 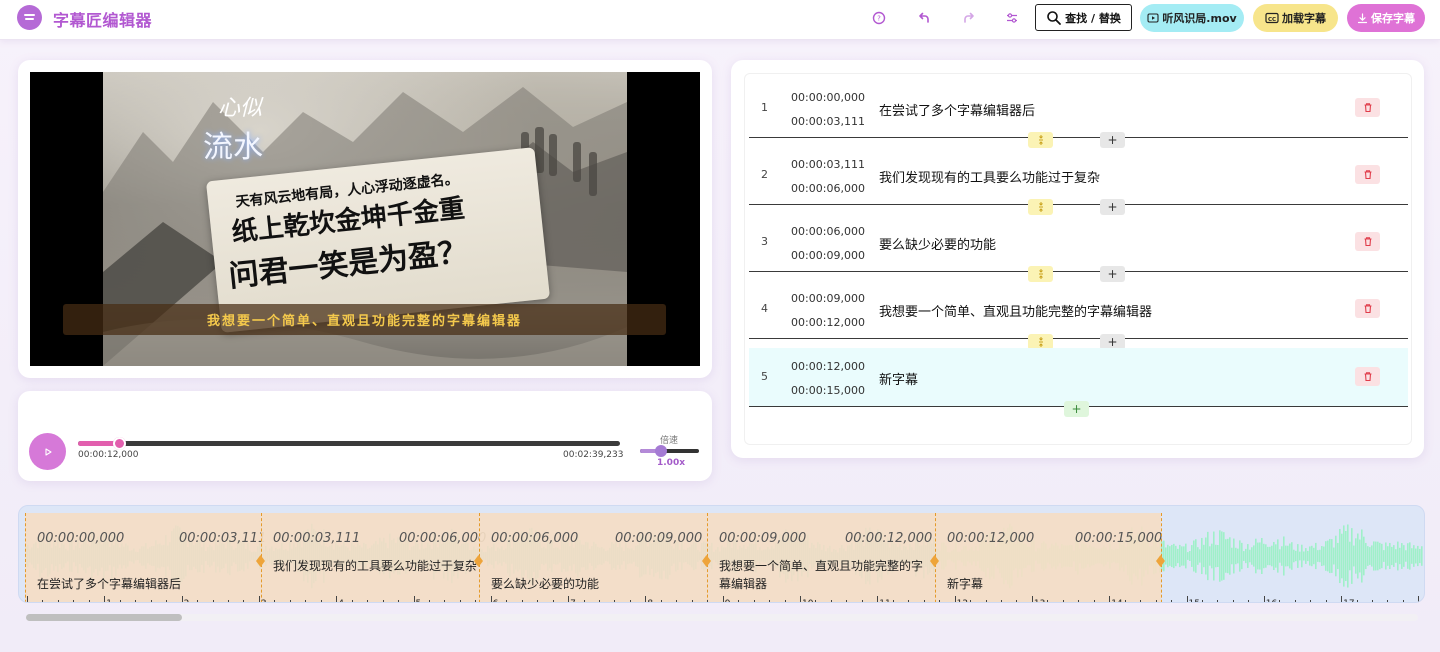 What do you see at coordinates (828, 322) in the screenshot?
I see `subtitle-end-time: 00:00:12,000` at bounding box center [828, 322].